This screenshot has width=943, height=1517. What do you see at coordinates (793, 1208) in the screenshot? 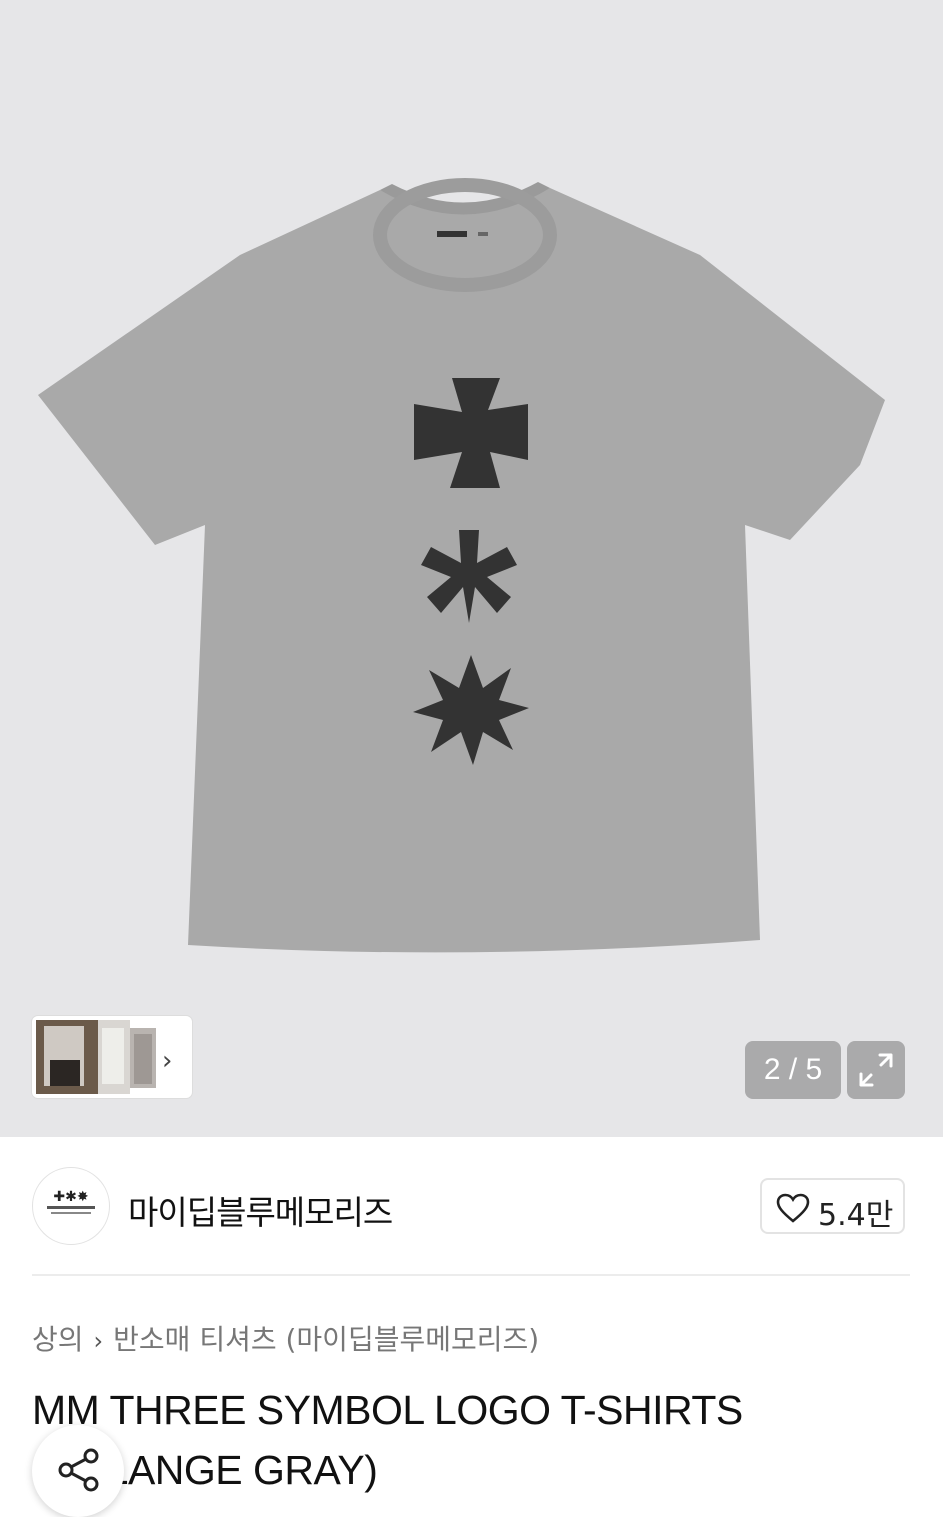
I see `heart-icon` at bounding box center [793, 1208].